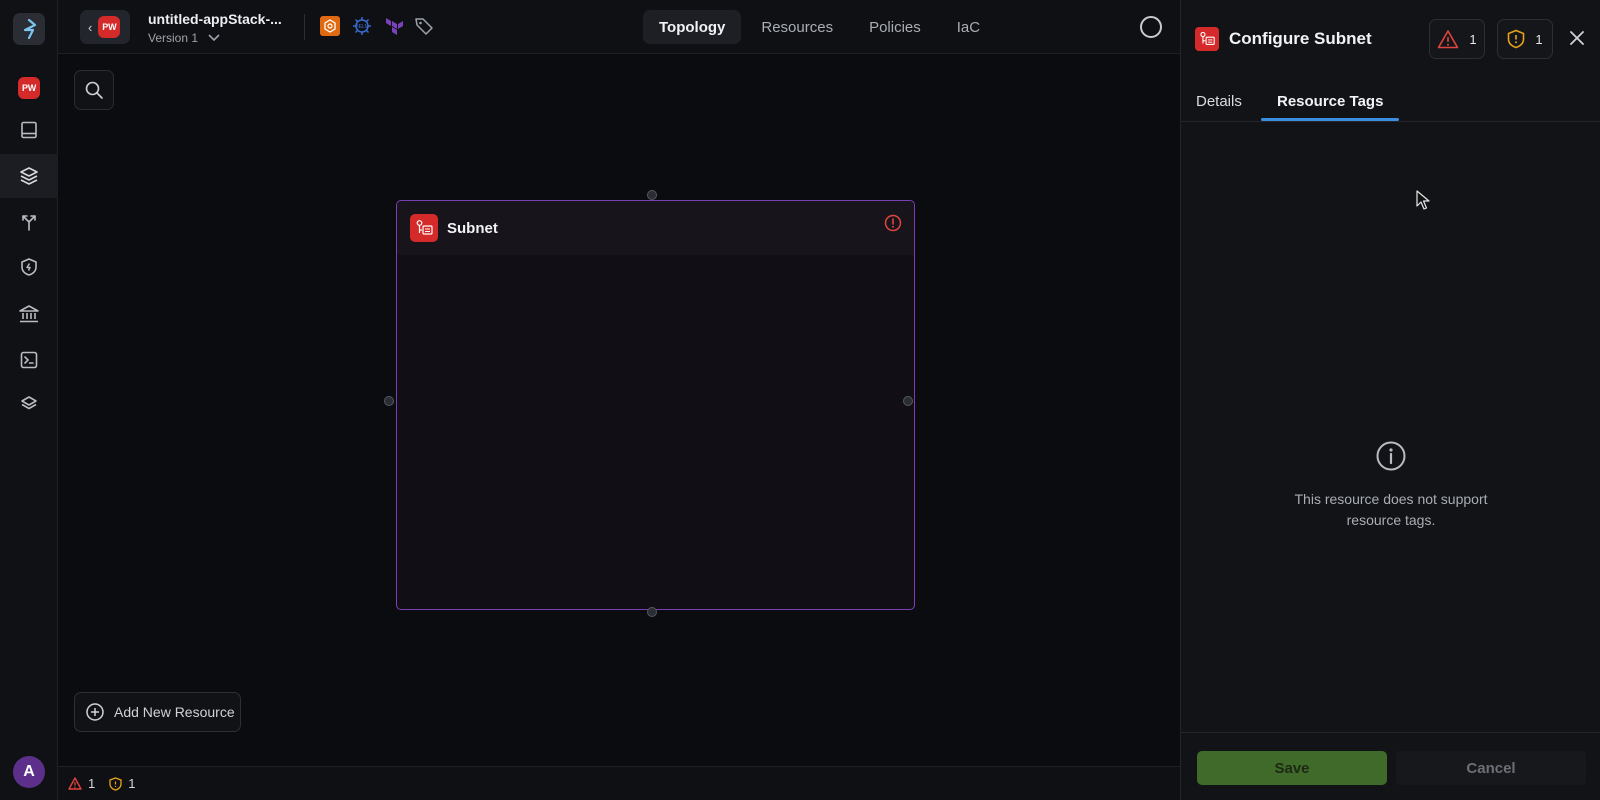 The height and width of the screenshot is (800, 1600). Describe the element at coordinates (655, 228) in the screenshot. I see `node-header: Subnet` at that location.